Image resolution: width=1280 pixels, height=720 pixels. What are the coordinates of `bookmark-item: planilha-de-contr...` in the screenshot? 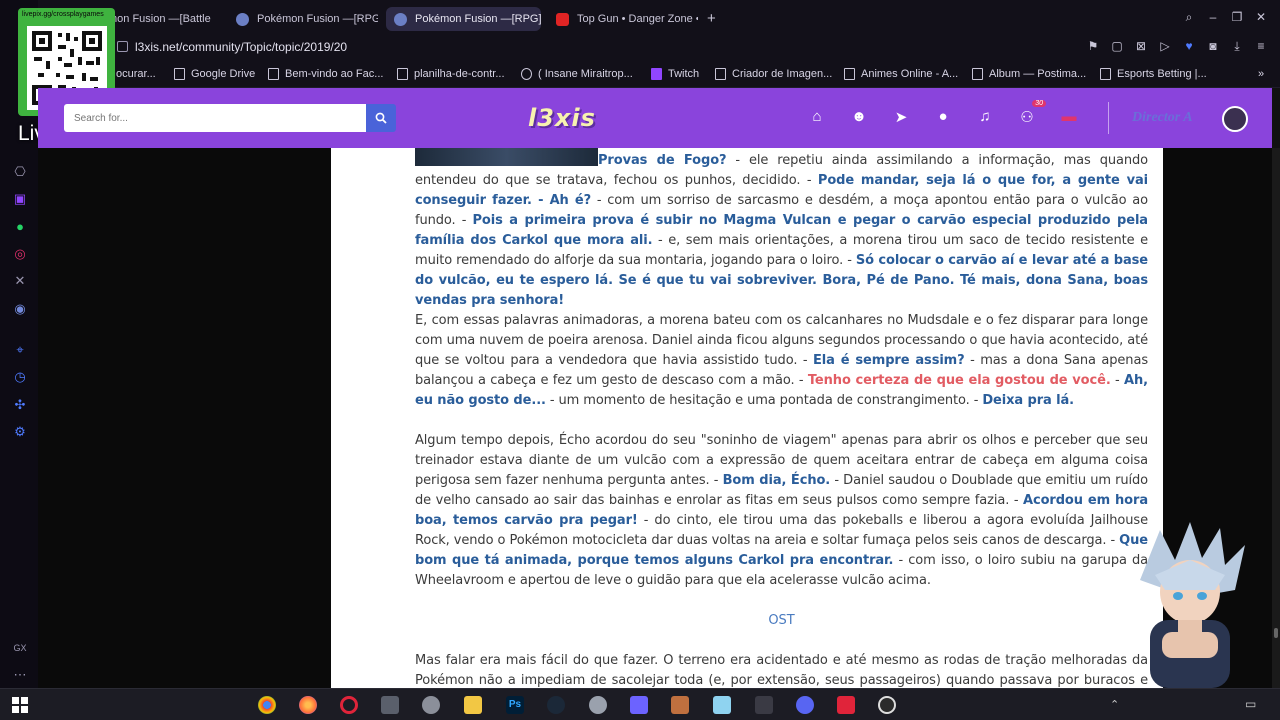 It's located at (451, 74).